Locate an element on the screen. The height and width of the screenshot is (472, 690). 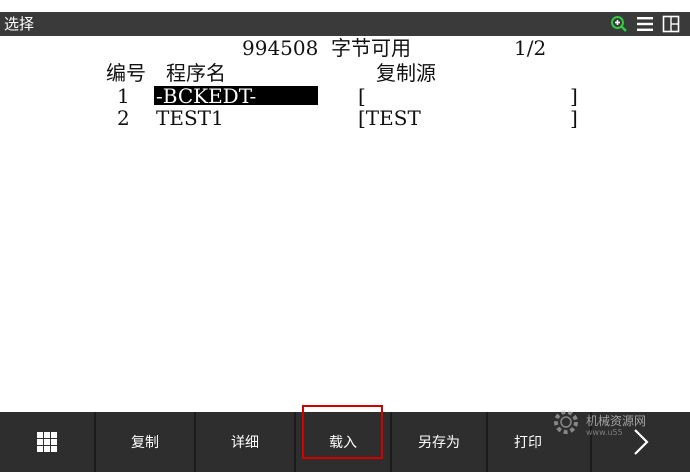
bytes-free-value: 994508 is located at coordinates (280, 48).